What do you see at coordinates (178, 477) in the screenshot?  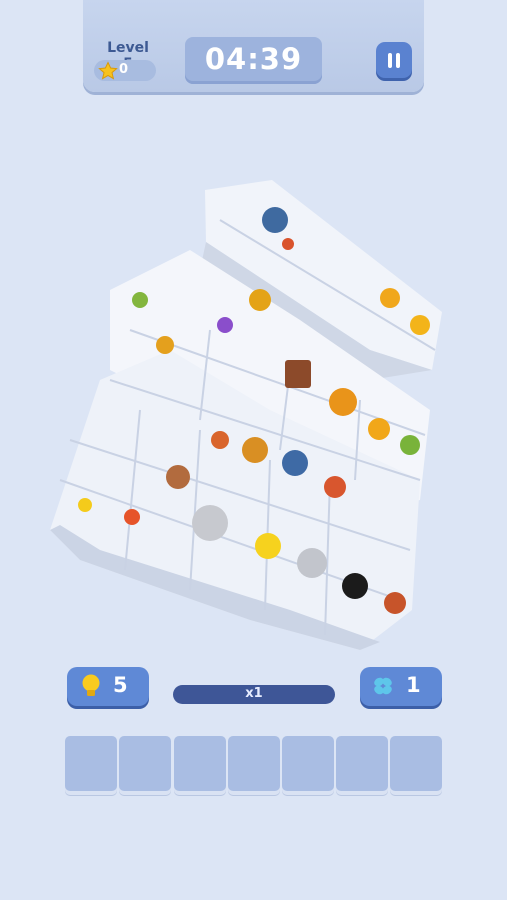 I see `monkey-tile-icon` at bounding box center [178, 477].